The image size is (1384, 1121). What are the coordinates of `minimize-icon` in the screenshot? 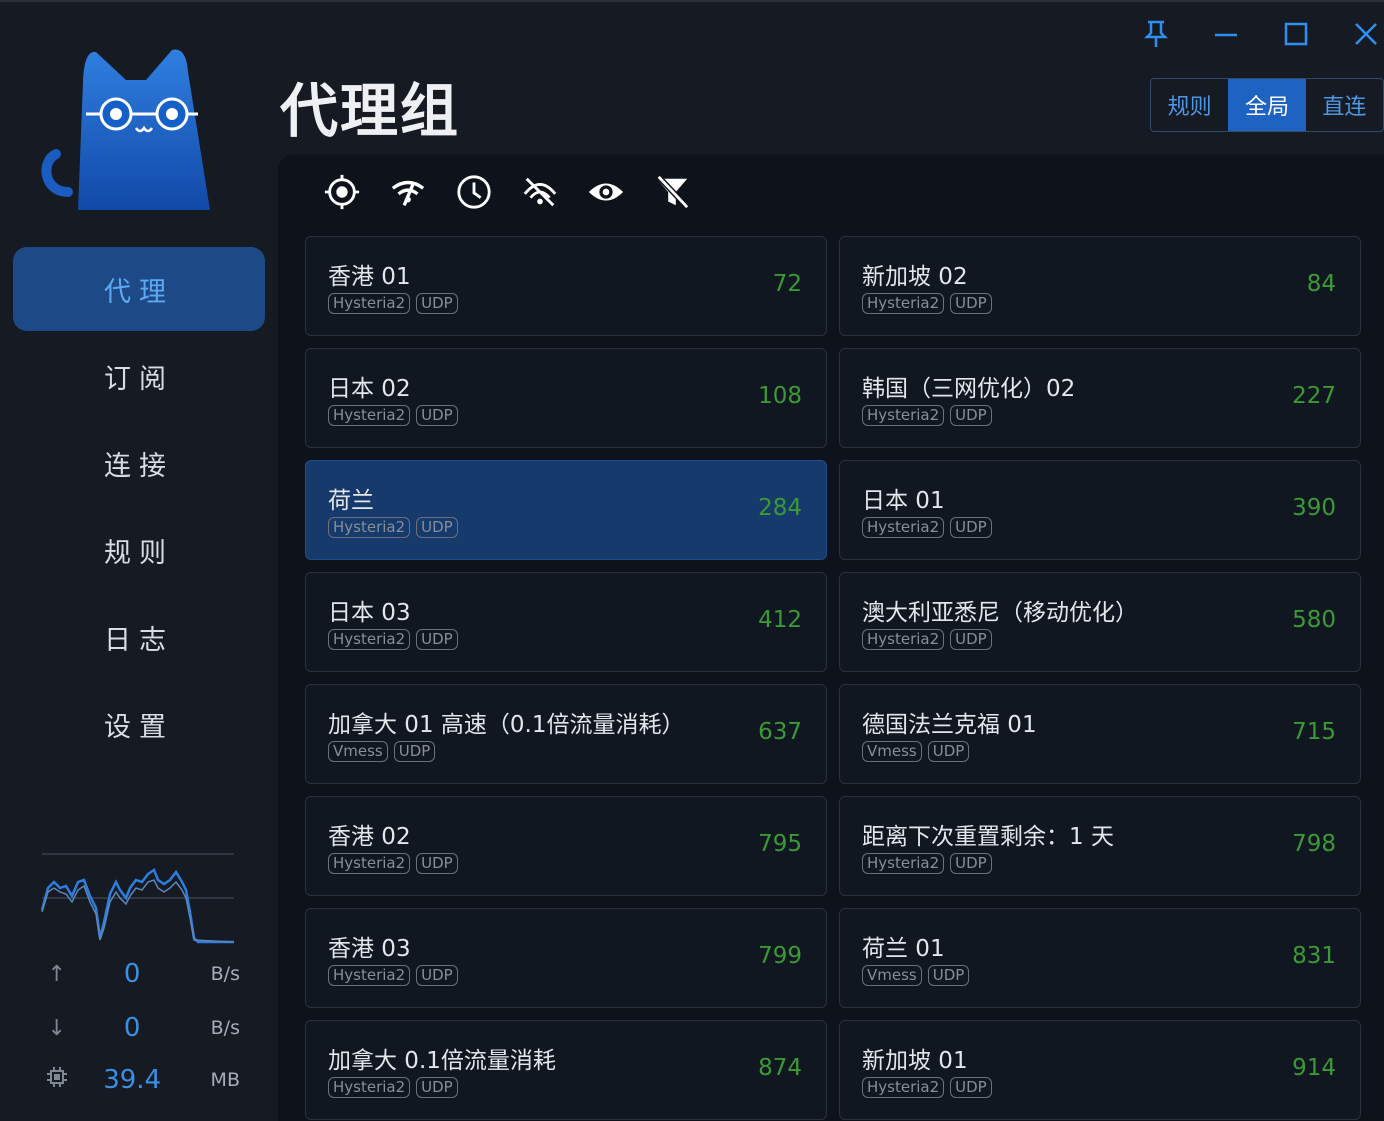 It's located at (1226, 34).